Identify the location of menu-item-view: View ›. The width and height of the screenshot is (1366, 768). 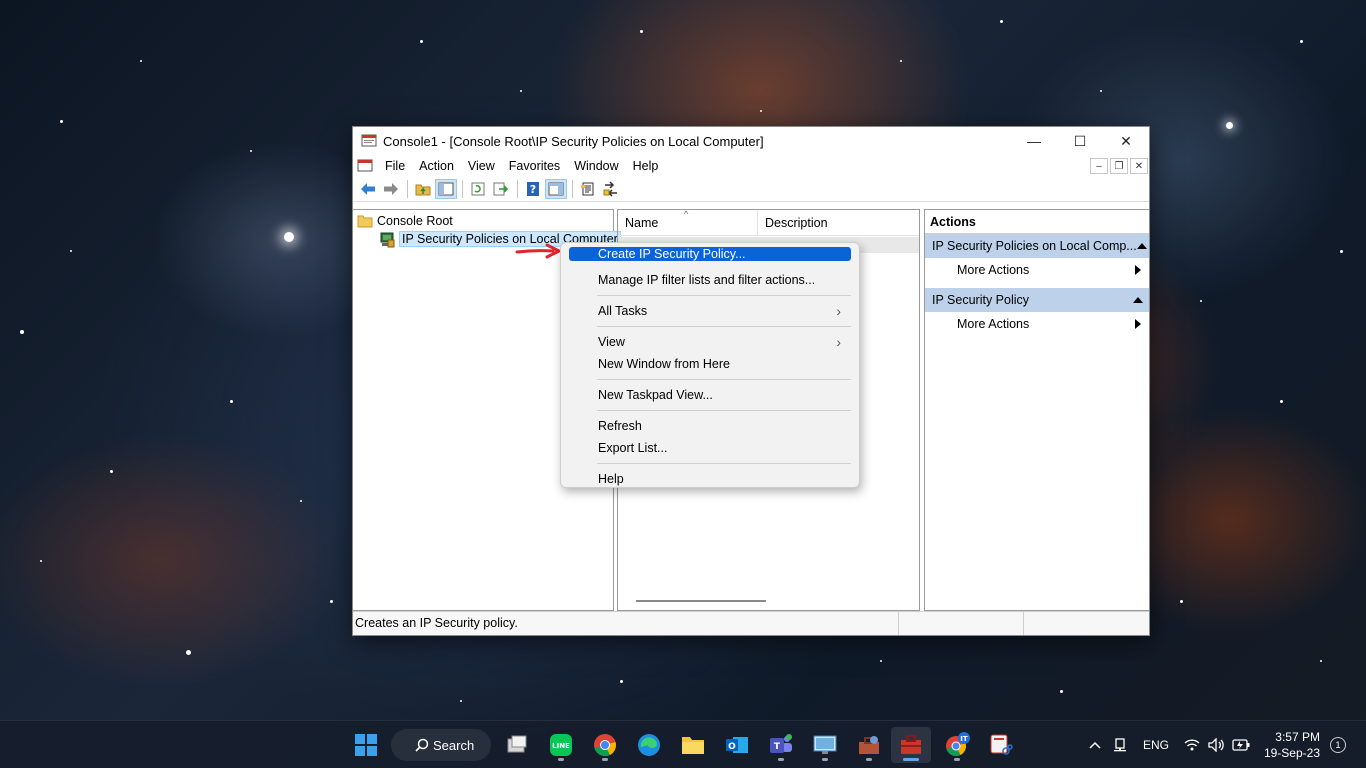
(710, 342).